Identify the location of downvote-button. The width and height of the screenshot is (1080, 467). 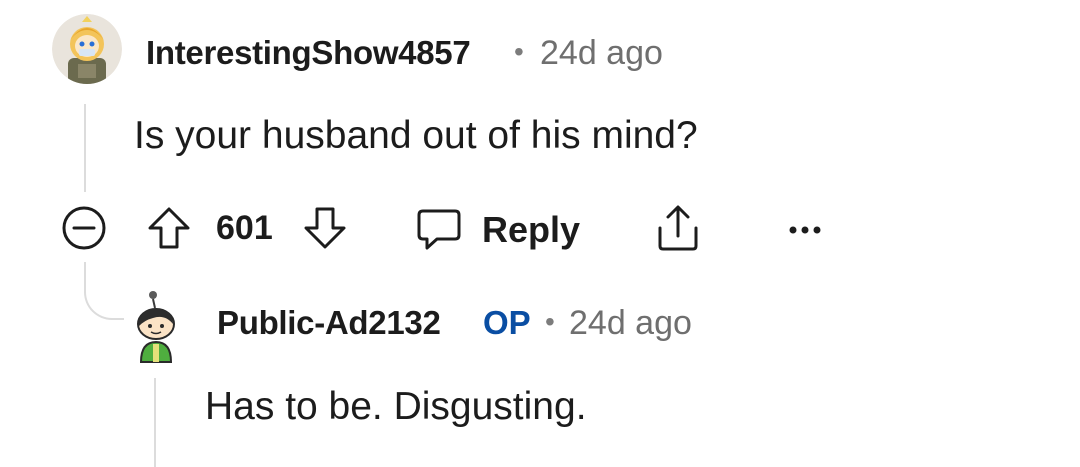
(325, 228).